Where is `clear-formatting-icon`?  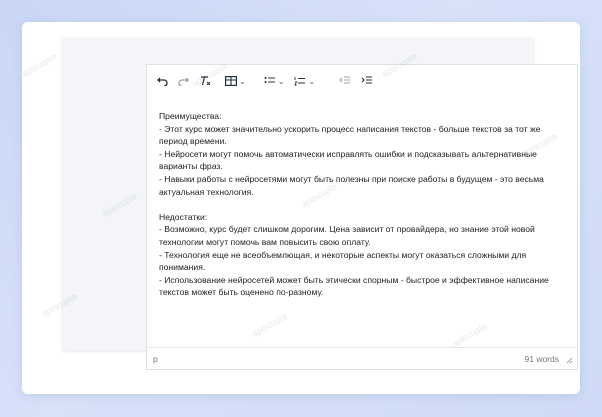
clear-formatting-icon is located at coordinates (205, 81).